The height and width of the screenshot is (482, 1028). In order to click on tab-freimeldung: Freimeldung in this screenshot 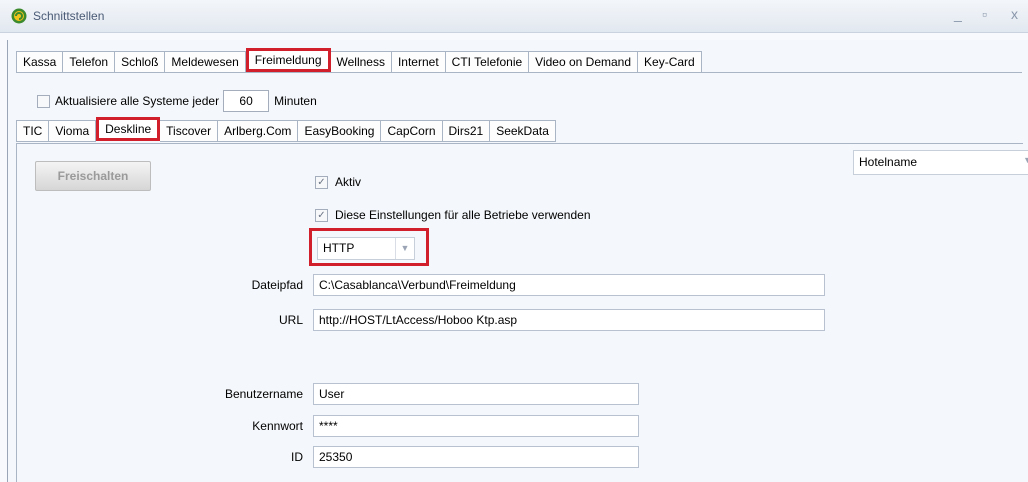, I will do `click(288, 60)`.